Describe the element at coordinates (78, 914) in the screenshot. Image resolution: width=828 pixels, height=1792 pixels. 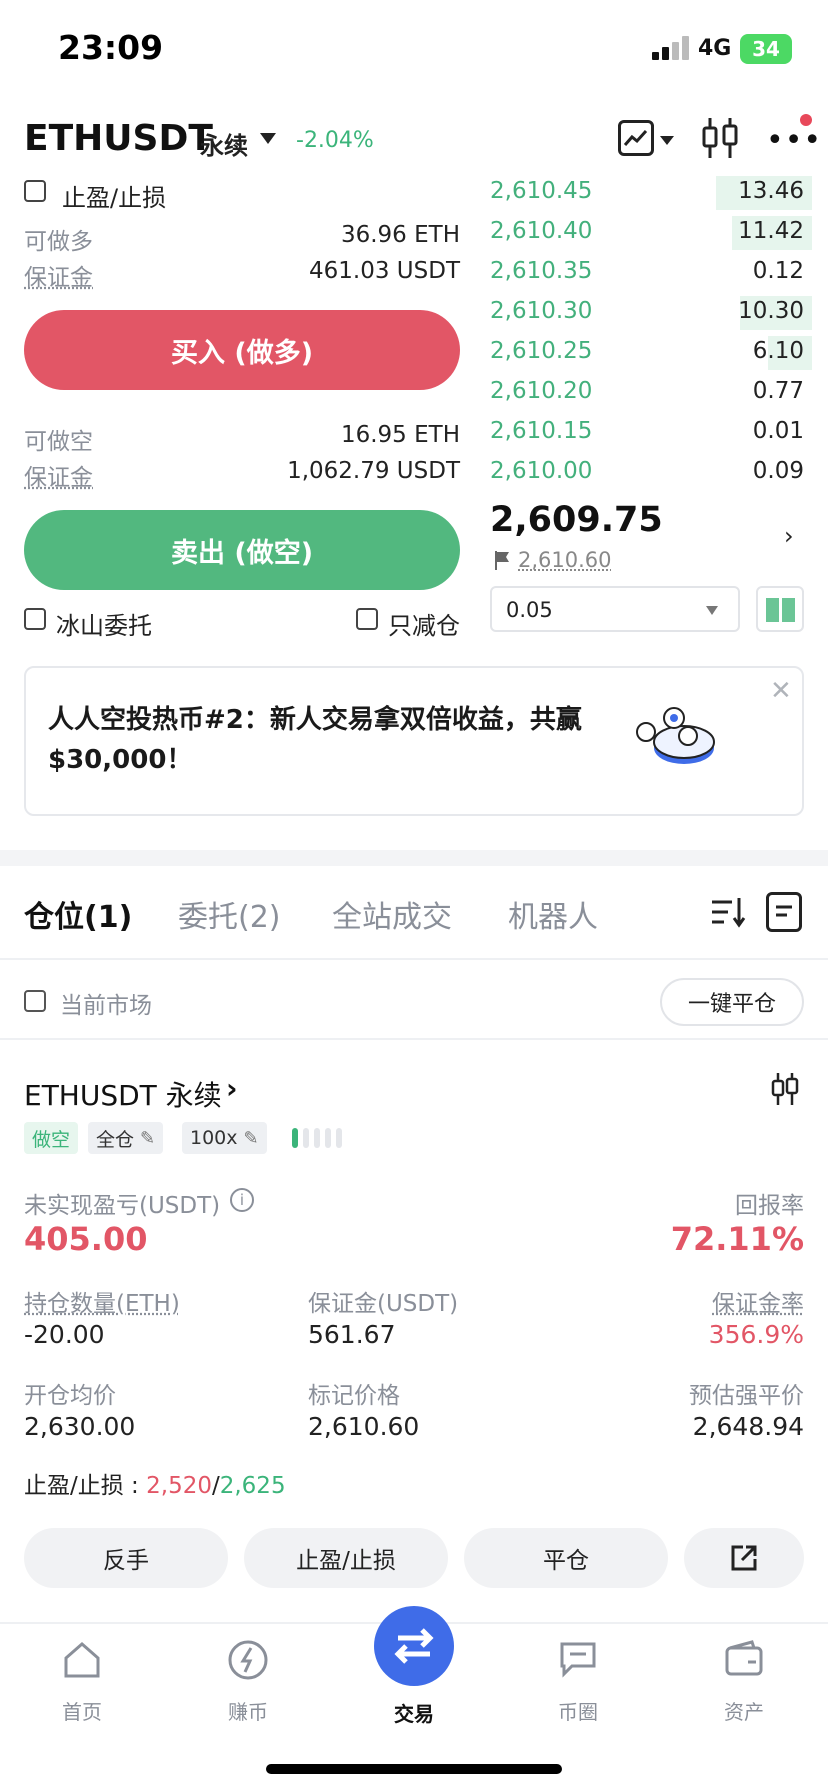
I see `tab-positions: 仓位(1)` at that location.